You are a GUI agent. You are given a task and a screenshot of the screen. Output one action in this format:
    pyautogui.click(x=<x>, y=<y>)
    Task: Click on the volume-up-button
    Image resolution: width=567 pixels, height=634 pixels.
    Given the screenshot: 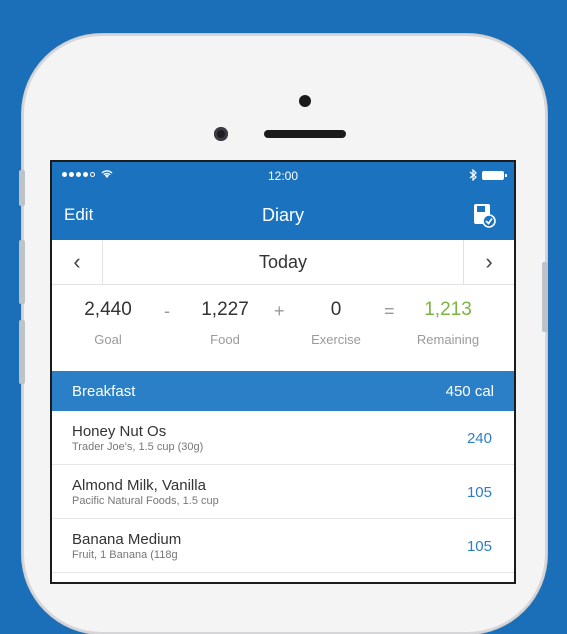 What is the action you would take?
    pyautogui.click(x=22, y=272)
    